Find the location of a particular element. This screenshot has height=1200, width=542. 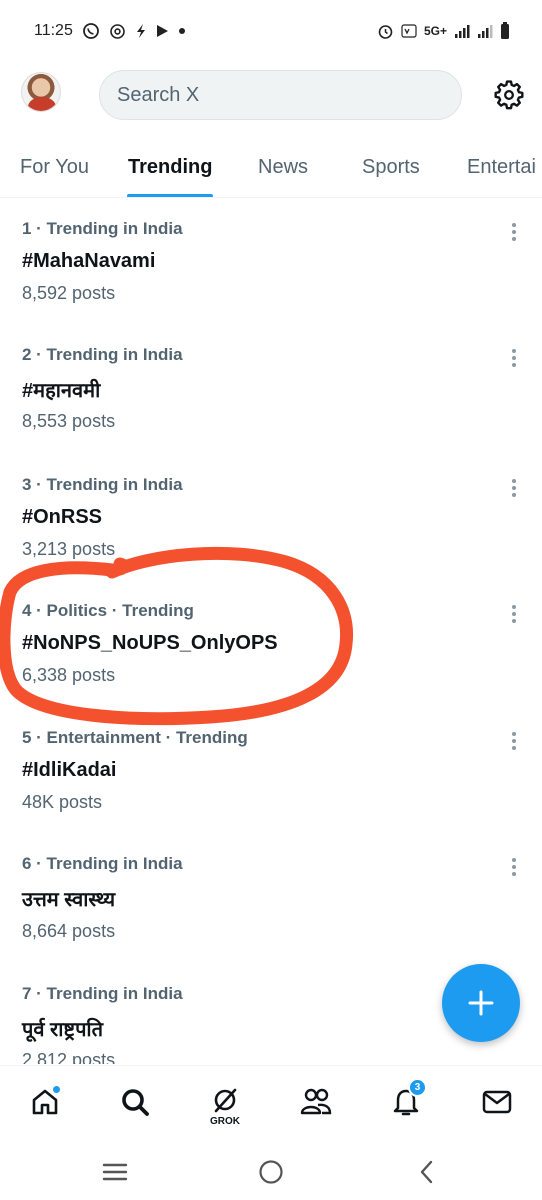

trend-name: #OnRSS is located at coordinates (62, 517).